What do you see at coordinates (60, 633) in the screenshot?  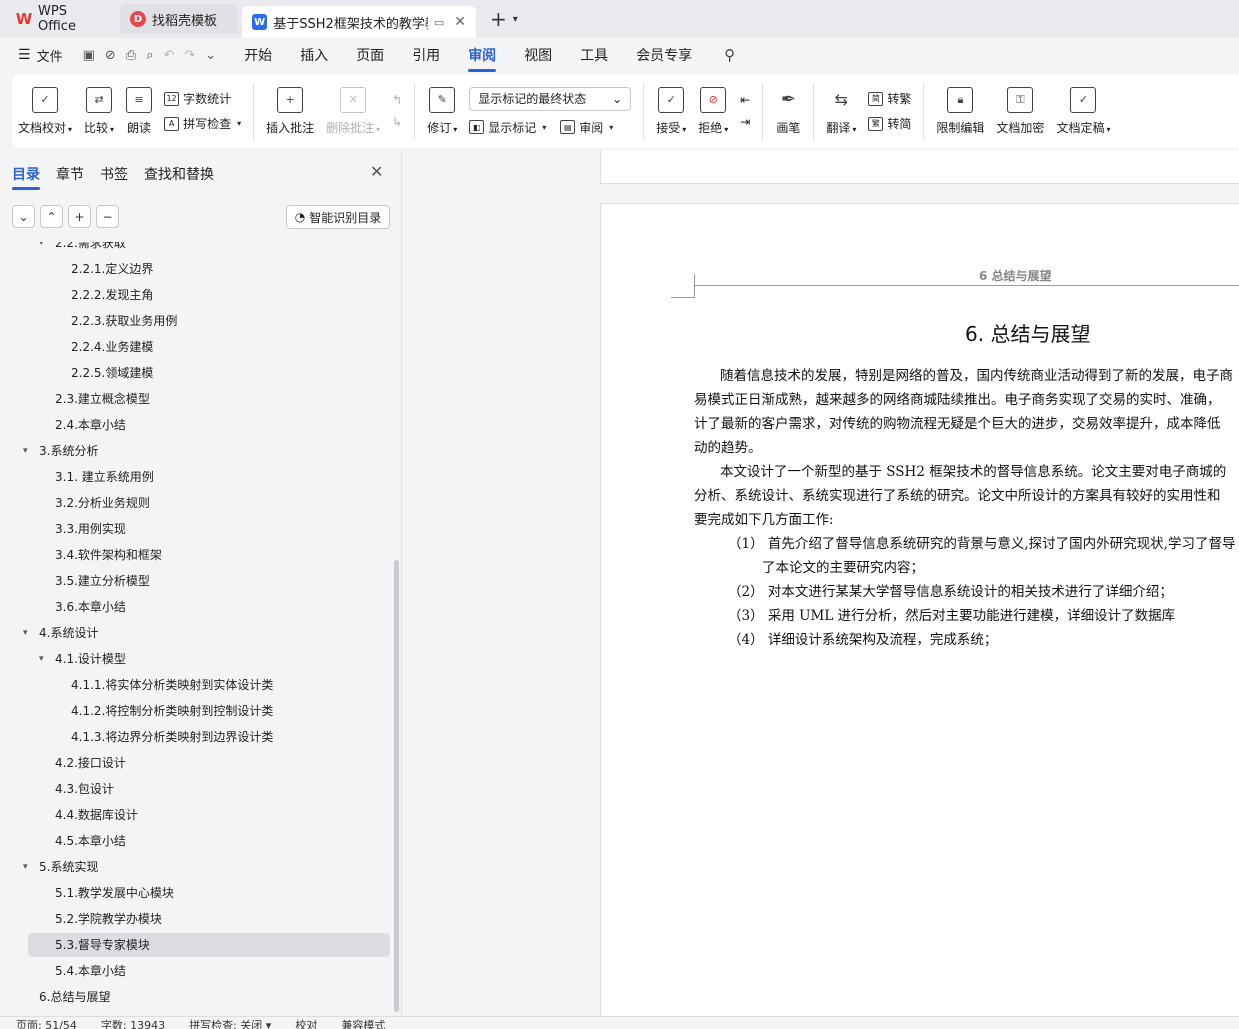 I see `toc-item: ▾ 4.系统设计` at bounding box center [60, 633].